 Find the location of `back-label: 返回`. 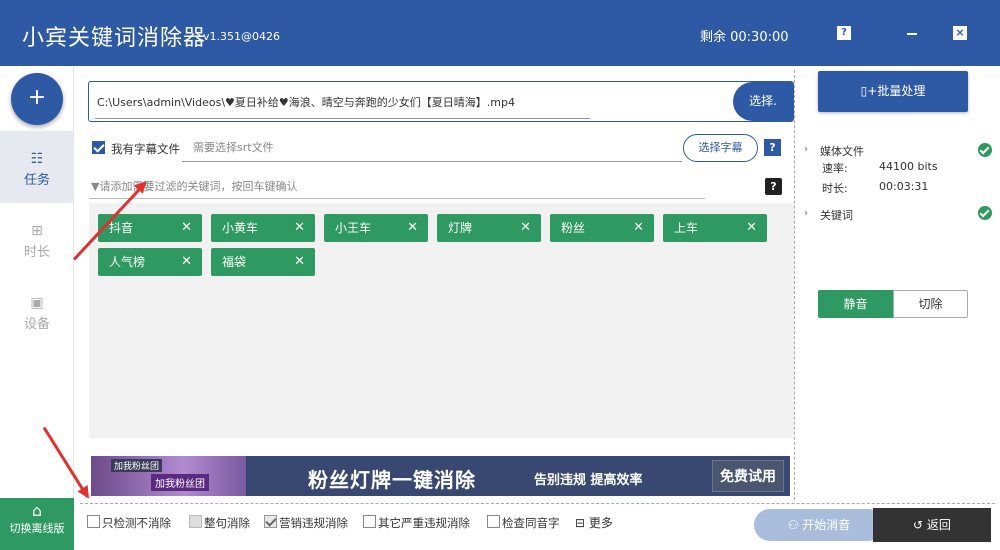

back-label: 返回 is located at coordinates (938, 525).